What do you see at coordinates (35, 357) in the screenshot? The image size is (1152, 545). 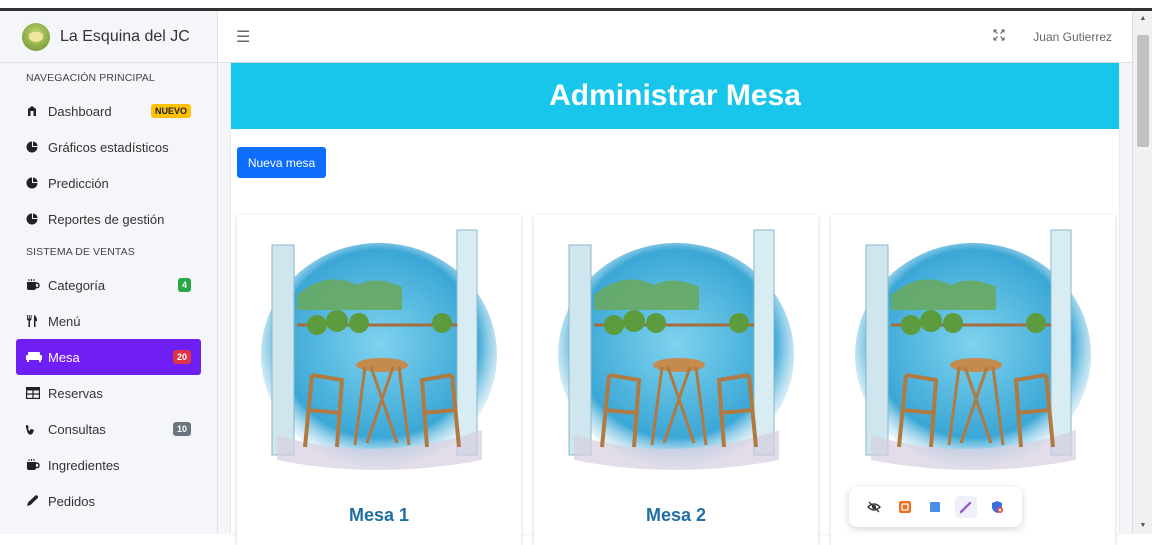 I see `couch-icon` at bounding box center [35, 357].